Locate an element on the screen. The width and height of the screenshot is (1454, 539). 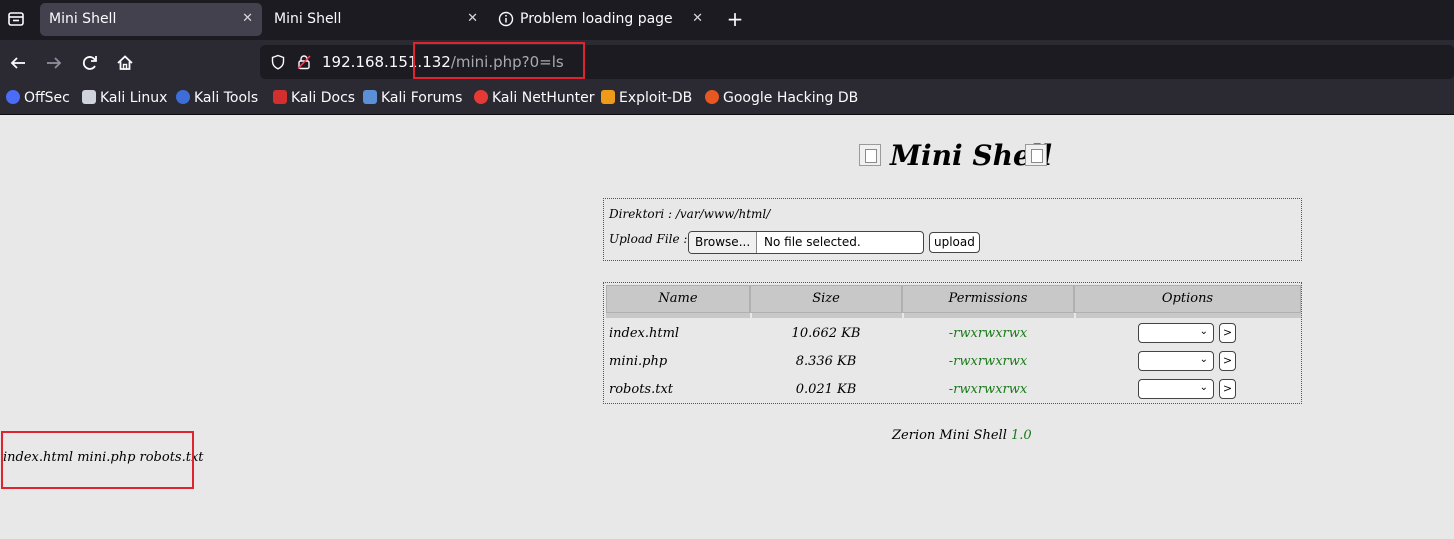
table-row: robots.txt 0.021 KB -rwxrwxrwx ⌄ > is located at coordinates (953, 390).